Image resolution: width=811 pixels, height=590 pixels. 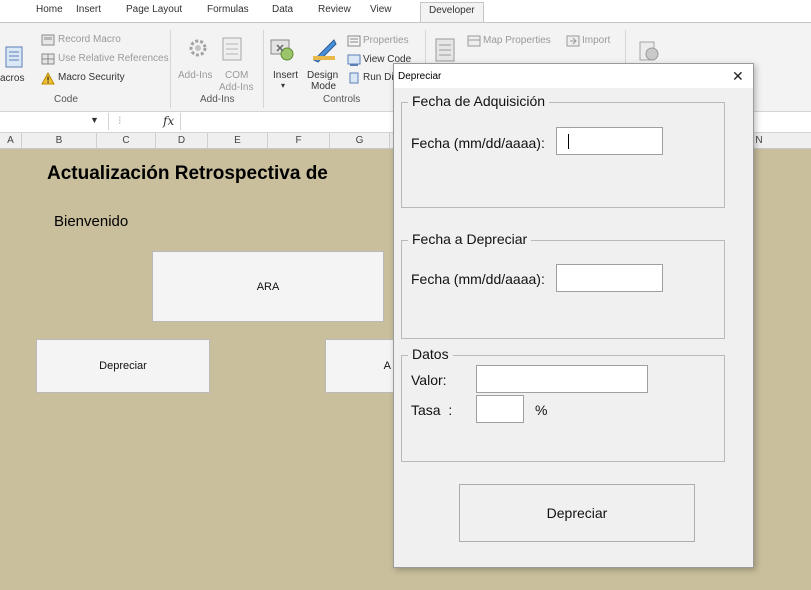 What do you see at coordinates (236, 87) in the screenshot?
I see `com-add-ins-line2: Add-Ins` at bounding box center [236, 87].